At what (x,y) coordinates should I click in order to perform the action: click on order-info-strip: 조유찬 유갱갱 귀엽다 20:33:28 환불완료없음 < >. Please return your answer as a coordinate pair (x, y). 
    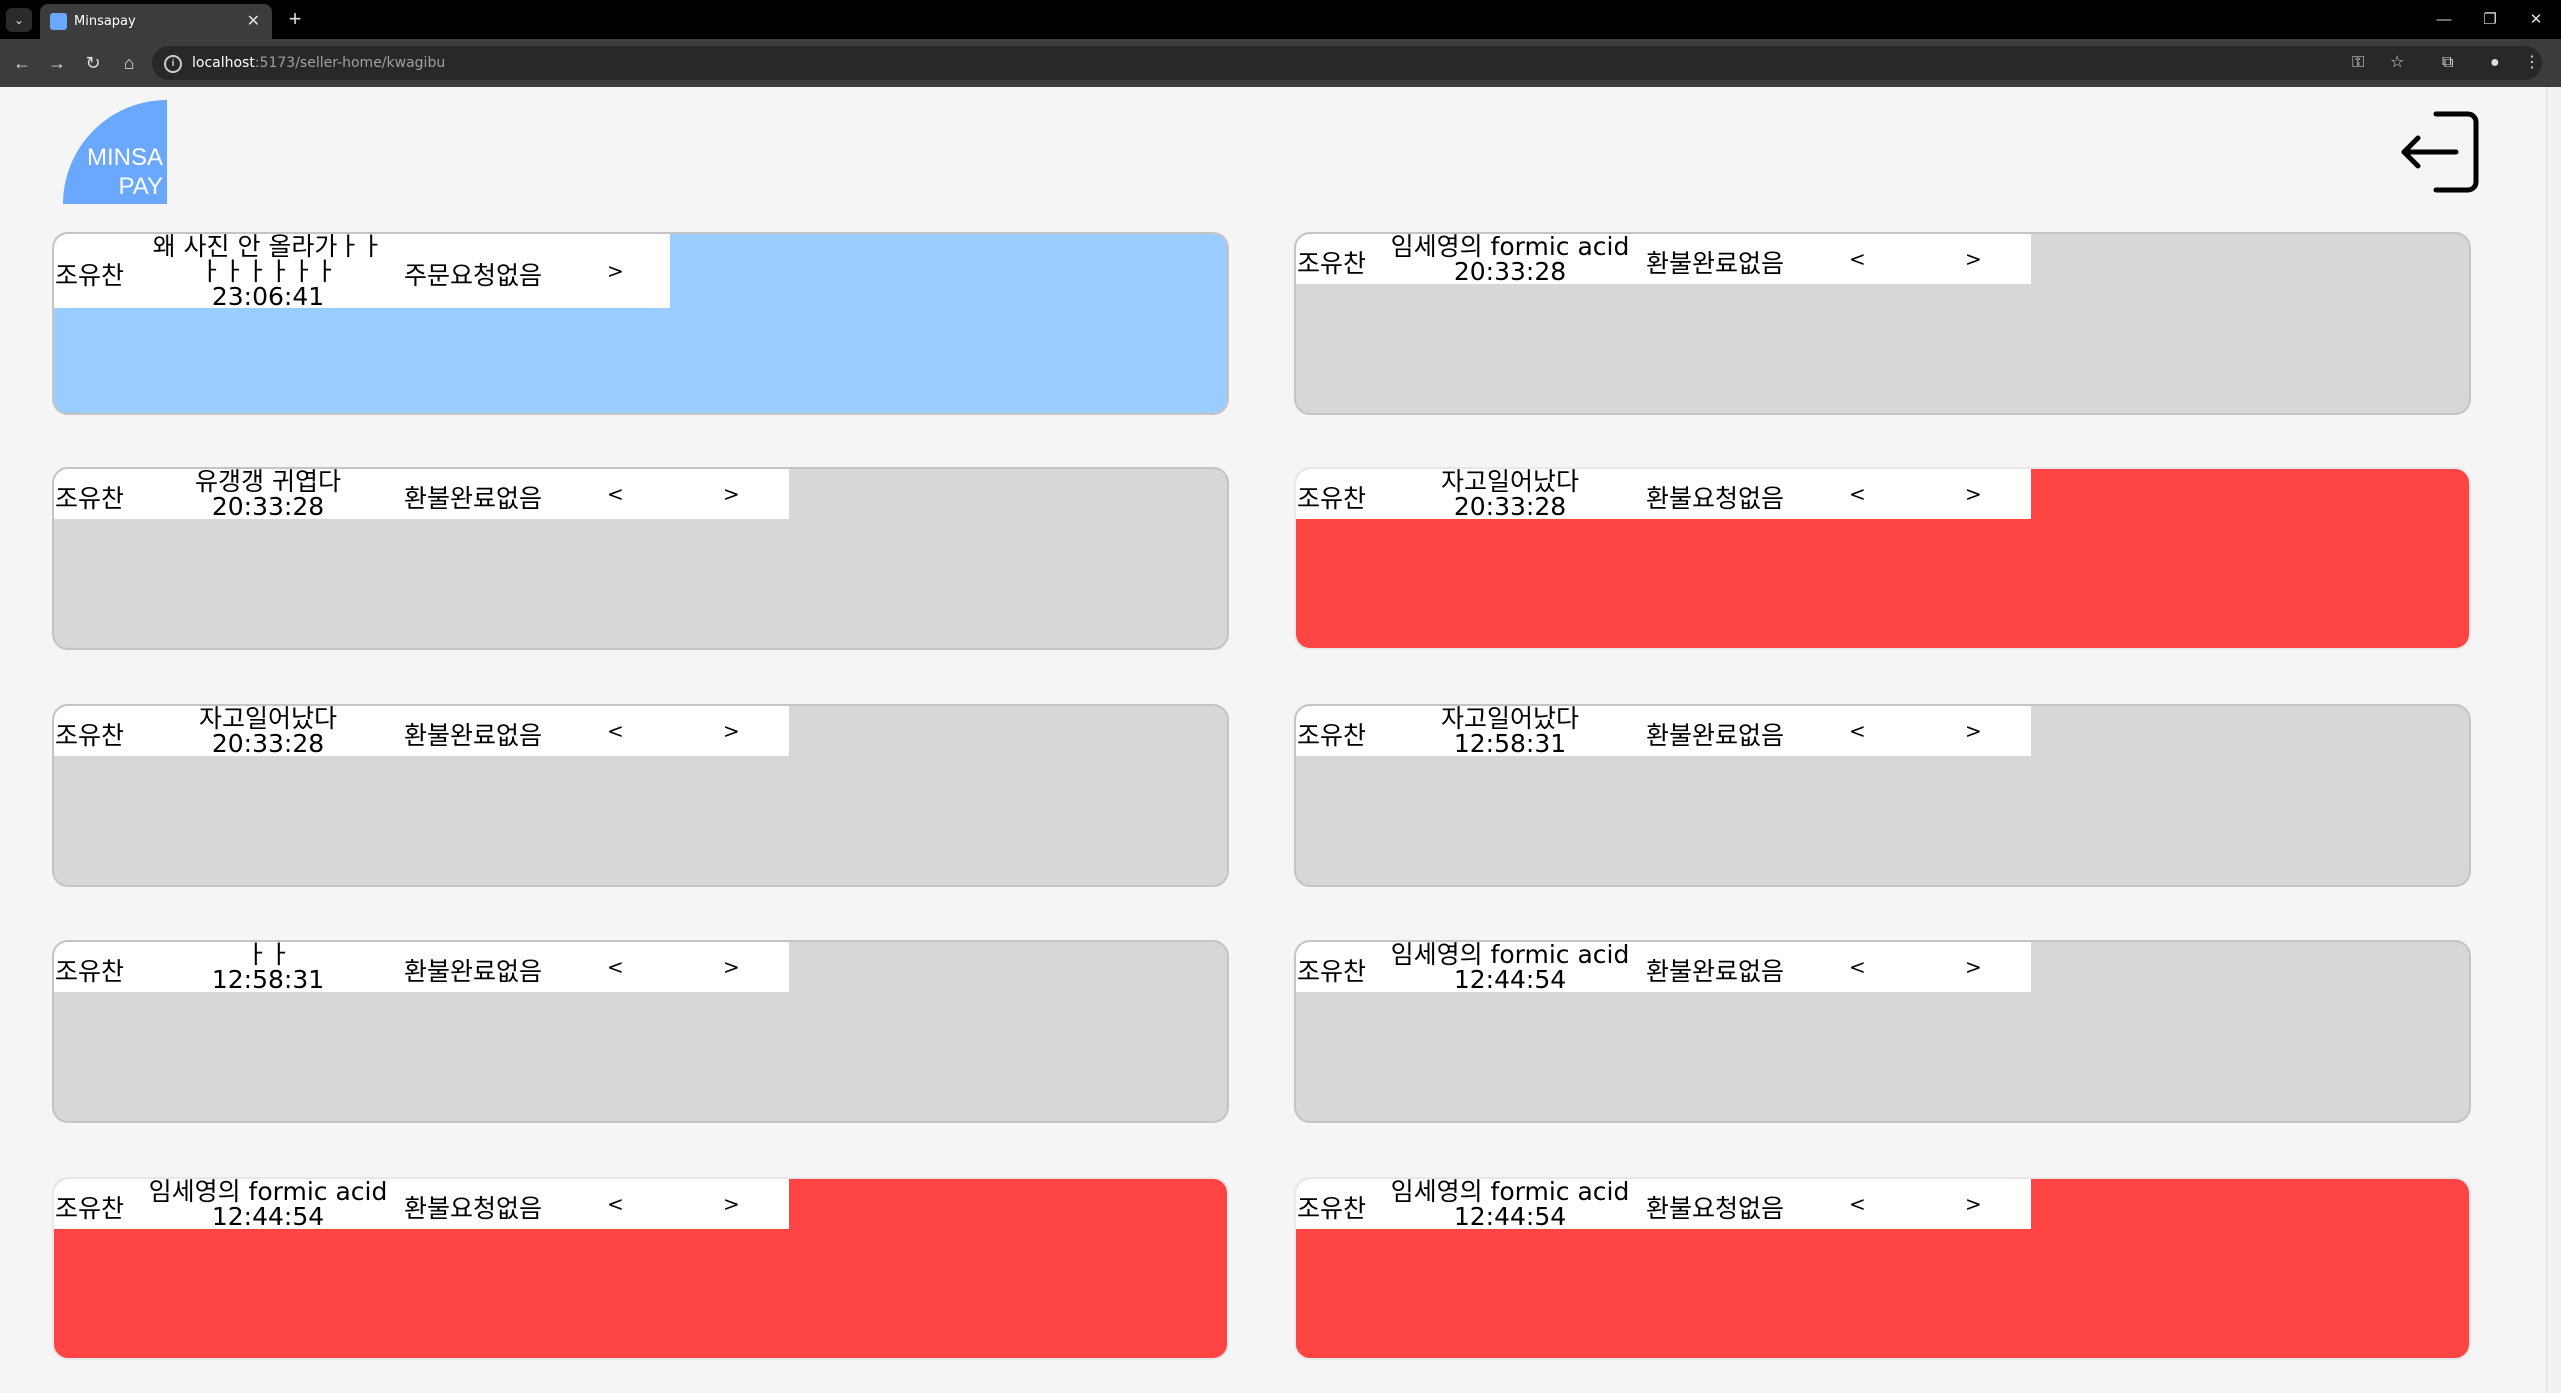
    Looking at the image, I should click on (421, 494).